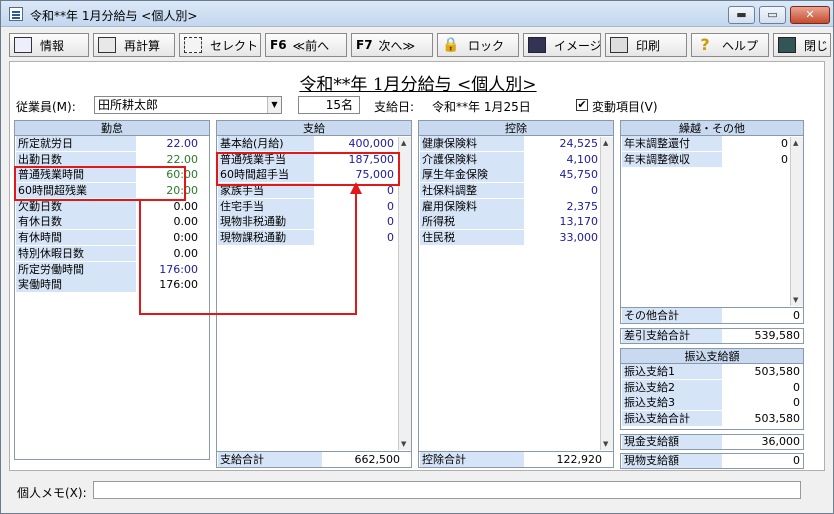  Describe the element at coordinates (516, 191) in the screenshot. I see `kojo-row: 社保料調整 0` at that location.